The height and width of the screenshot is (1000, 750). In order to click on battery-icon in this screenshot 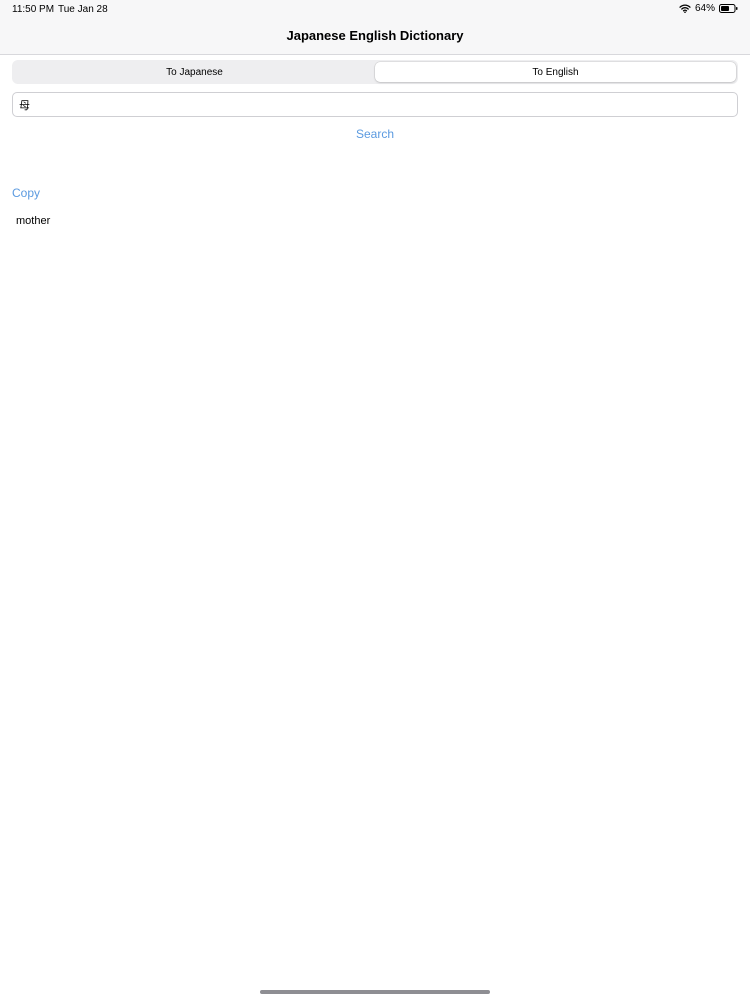, I will do `click(728, 8)`.